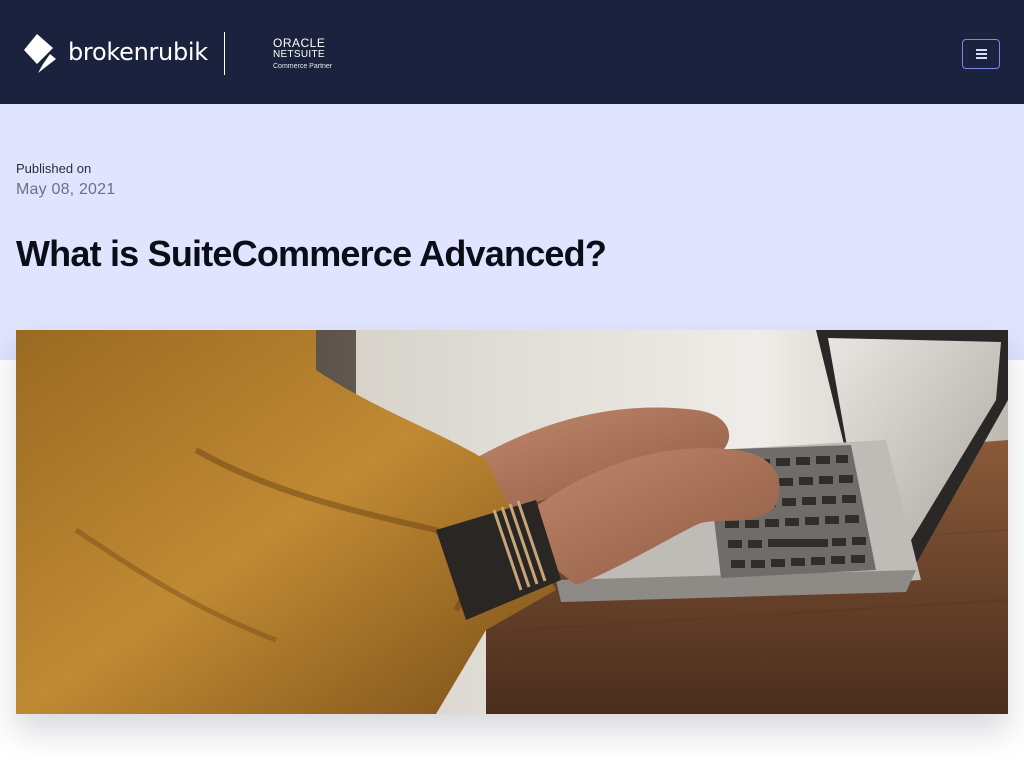 This screenshot has height=768, width=1024. I want to click on partner-line-commerce: Commerce Partner, so click(303, 66).